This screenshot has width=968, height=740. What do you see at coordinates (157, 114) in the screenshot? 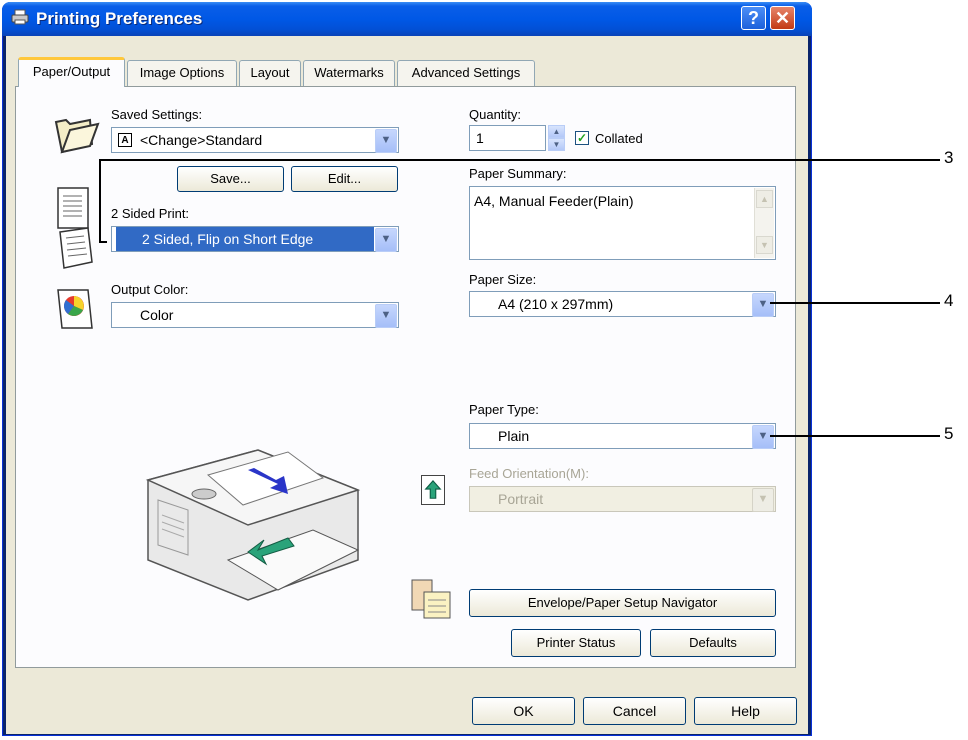
I see `saved-settings-label: Saved Settings:` at bounding box center [157, 114].